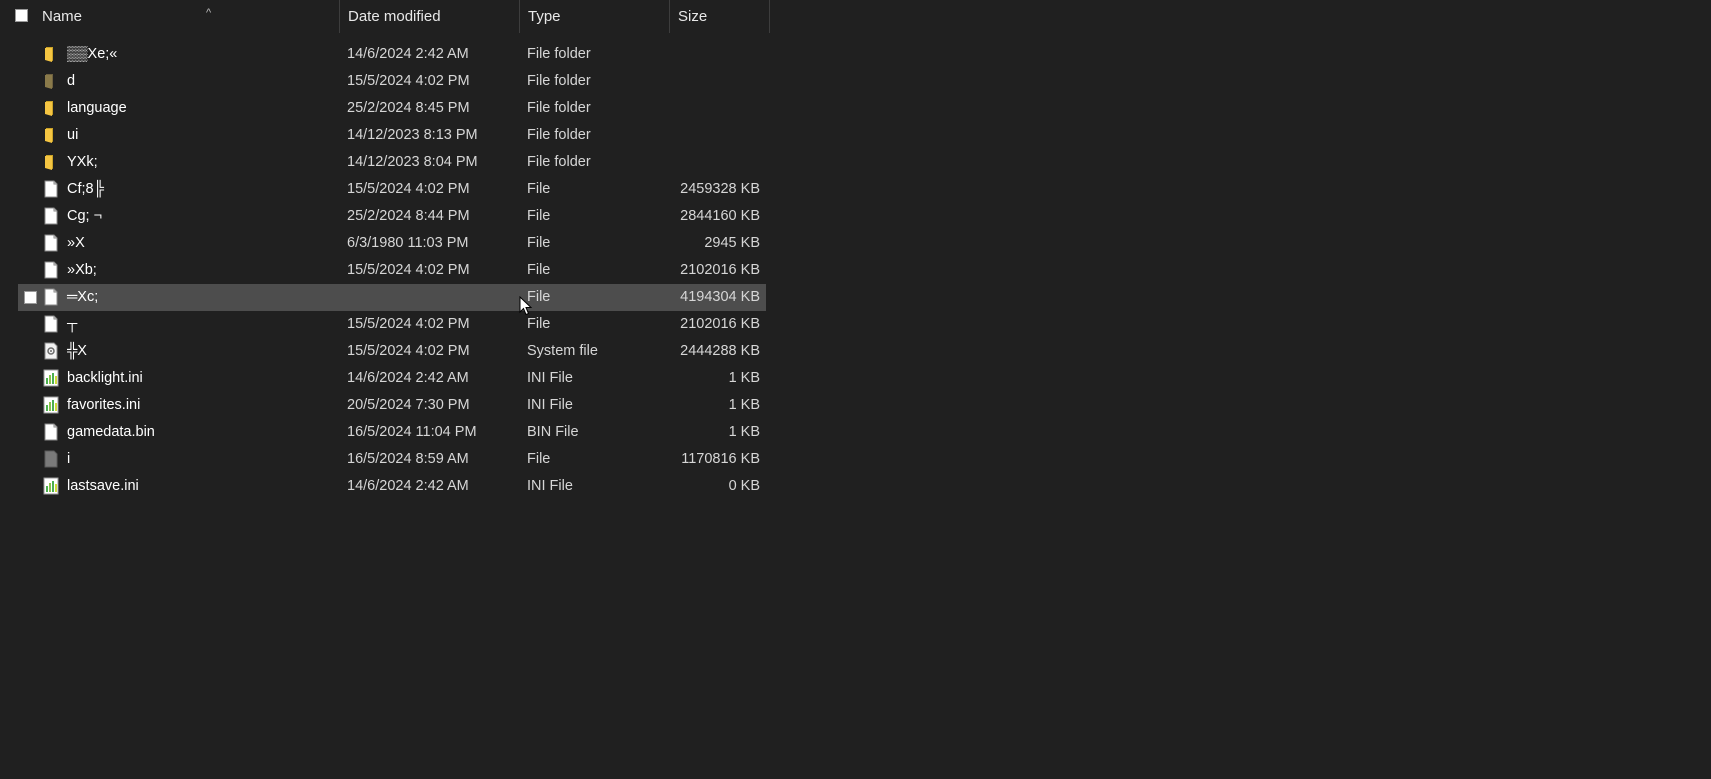 This screenshot has width=1711, height=779. What do you see at coordinates (21, 15) in the screenshot?
I see `select-all-checkbox` at bounding box center [21, 15].